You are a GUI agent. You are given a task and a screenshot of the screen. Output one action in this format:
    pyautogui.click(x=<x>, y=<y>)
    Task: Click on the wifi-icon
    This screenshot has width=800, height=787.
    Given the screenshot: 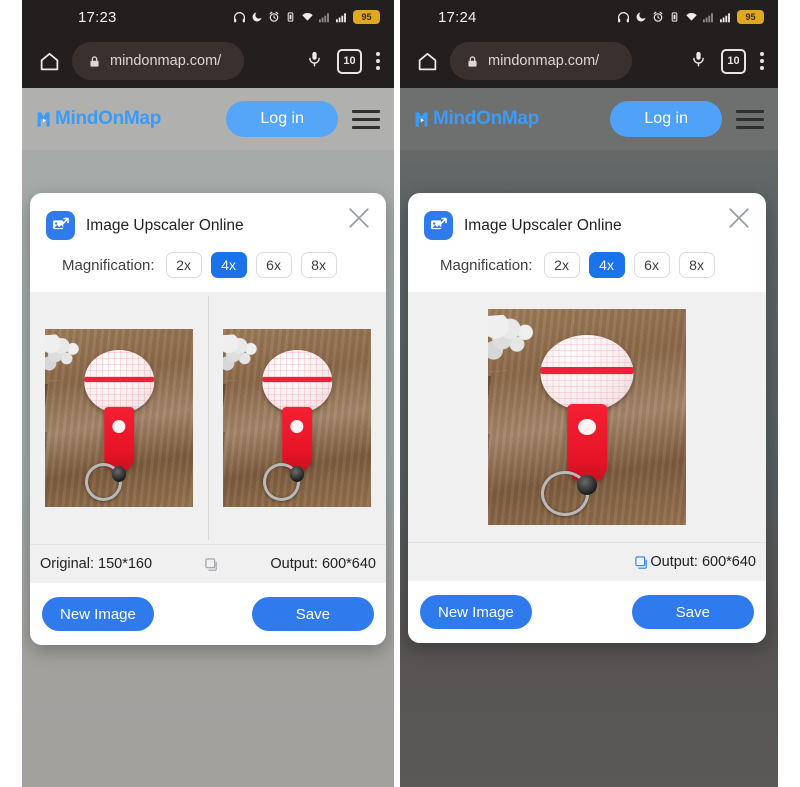 What is the action you would take?
    pyautogui.click(x=307, y=17)
    